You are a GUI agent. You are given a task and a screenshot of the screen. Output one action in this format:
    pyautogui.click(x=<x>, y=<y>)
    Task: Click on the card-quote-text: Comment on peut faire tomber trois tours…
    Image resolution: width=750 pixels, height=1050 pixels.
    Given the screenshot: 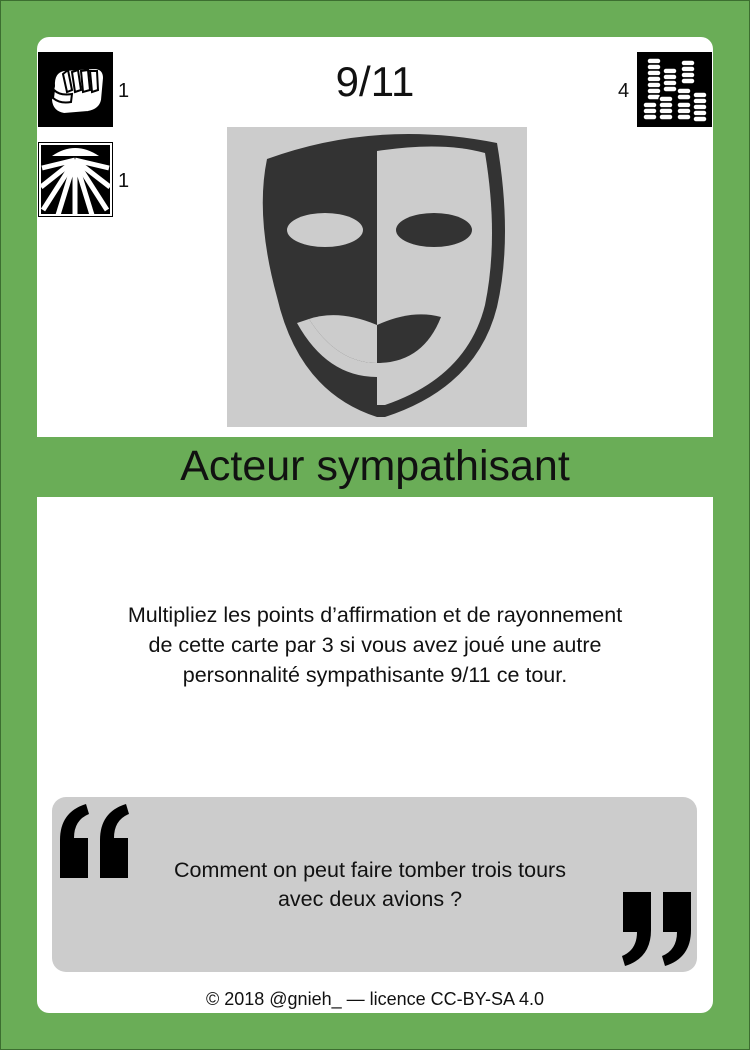 What is the action you would take?
    pyautogui.click(x=370, y=885)
    